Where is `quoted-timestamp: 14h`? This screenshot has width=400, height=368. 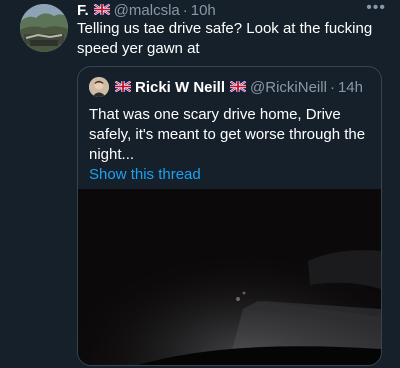
quoted-timestamp: 14h is located at coordinates (350, 87).